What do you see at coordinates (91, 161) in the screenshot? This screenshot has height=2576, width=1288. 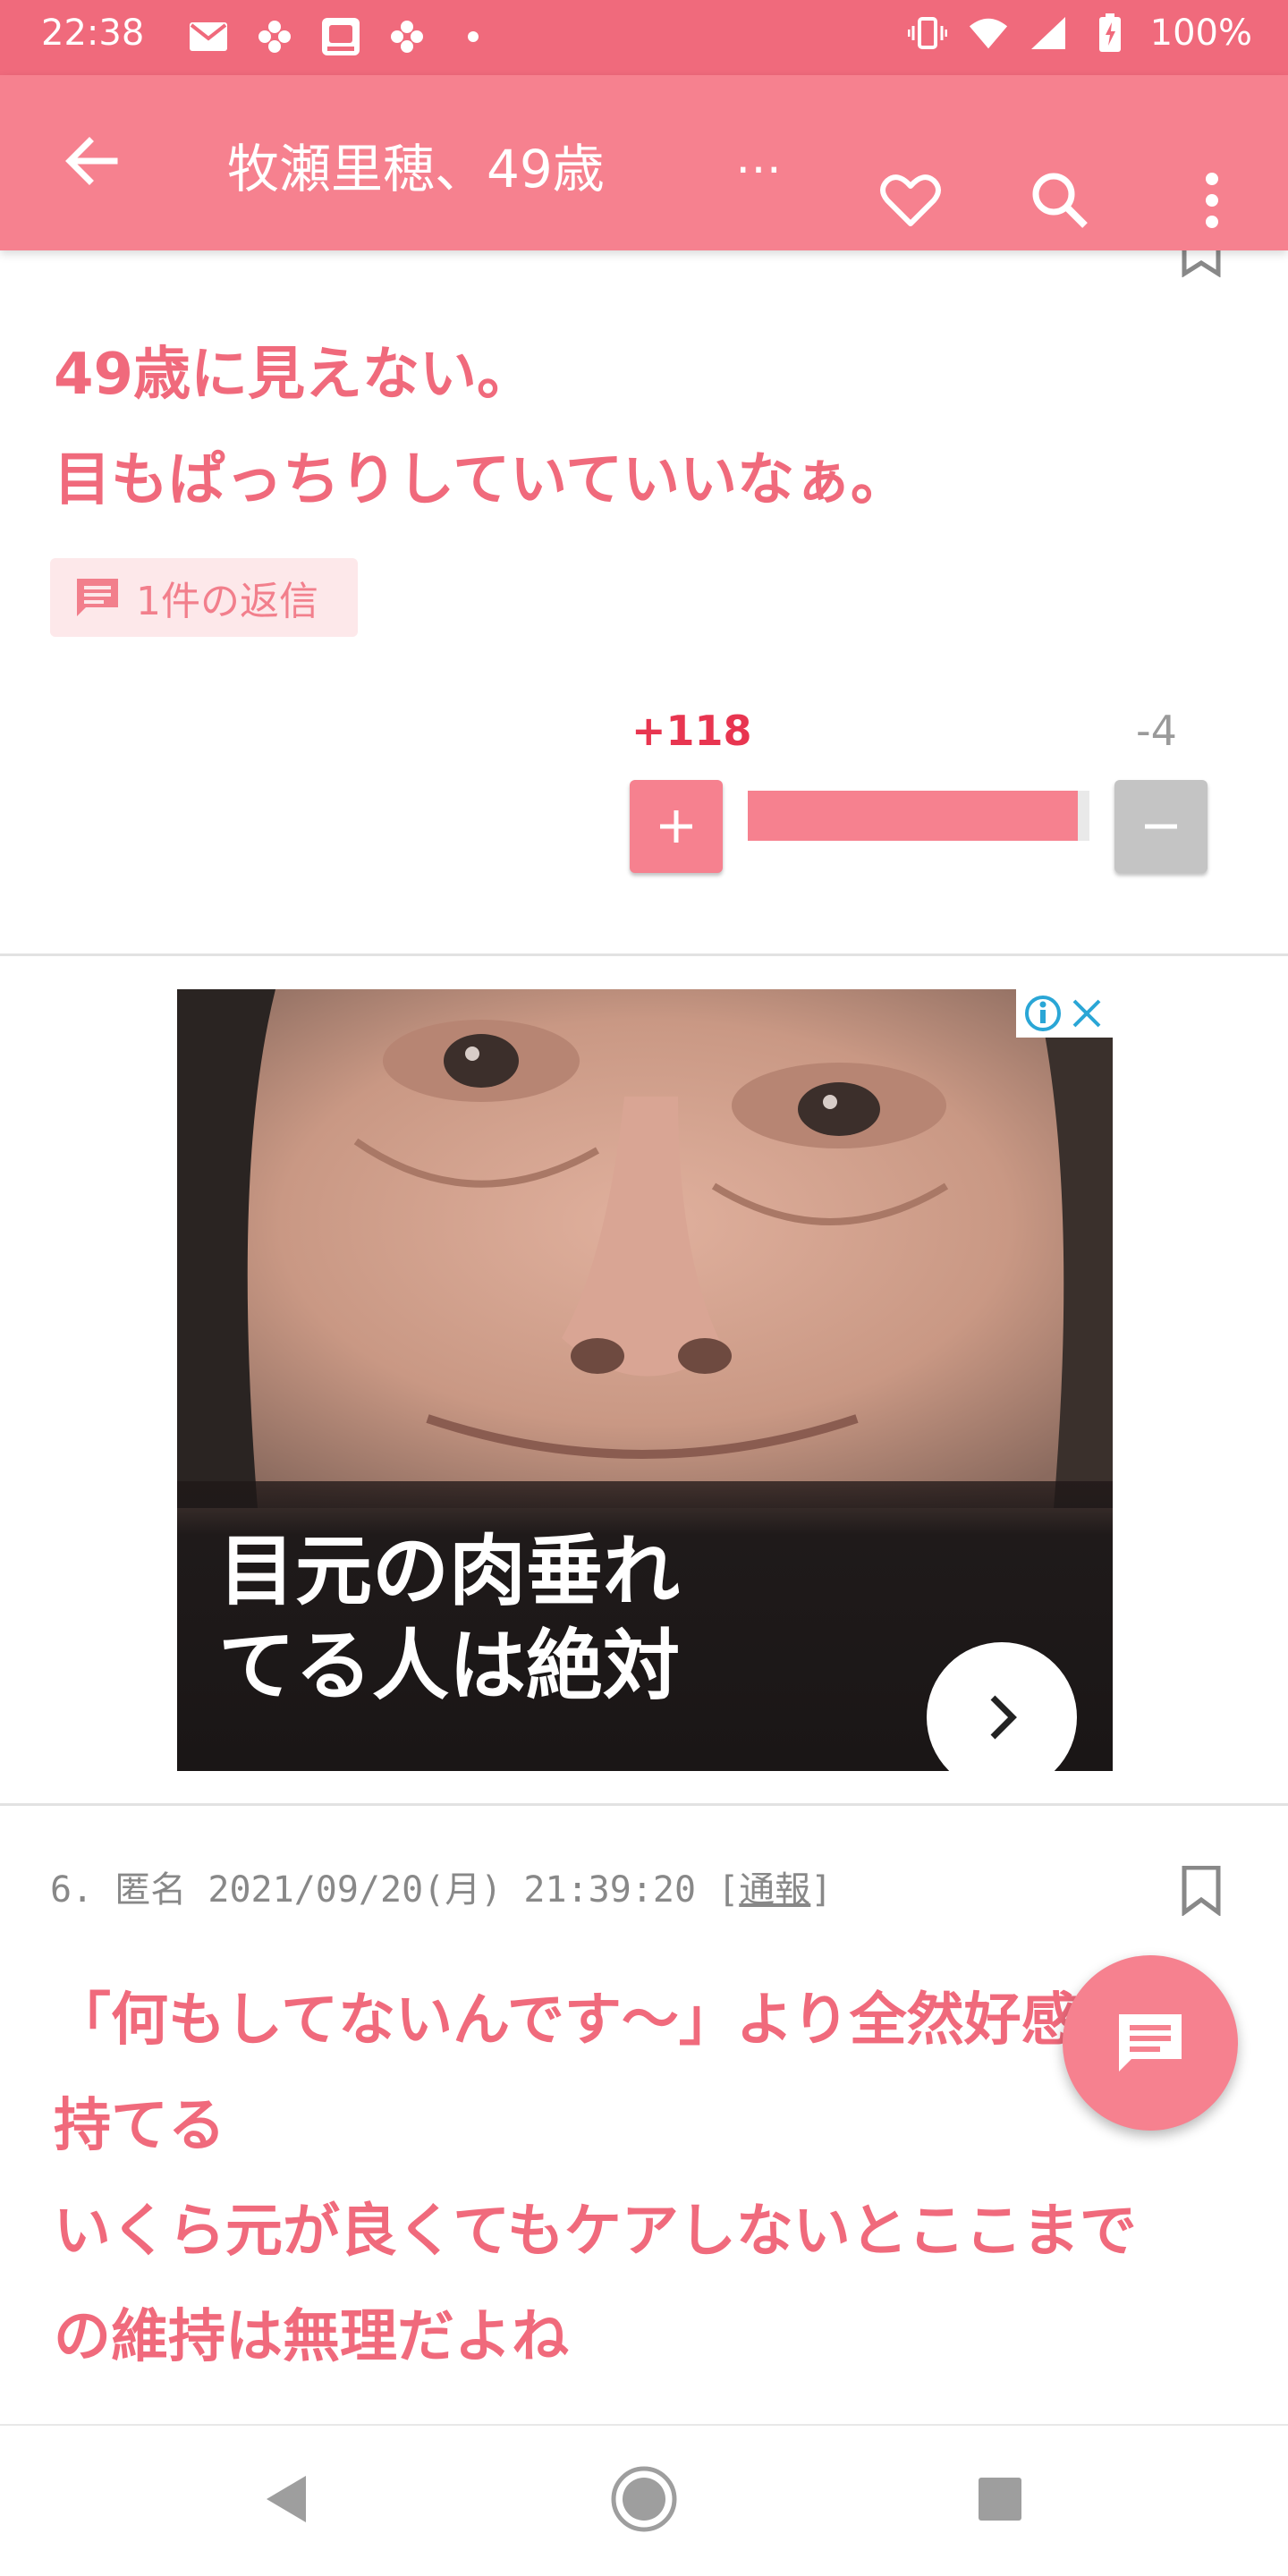 I see `back-arrow-icon` at bounding box center [91, 161].